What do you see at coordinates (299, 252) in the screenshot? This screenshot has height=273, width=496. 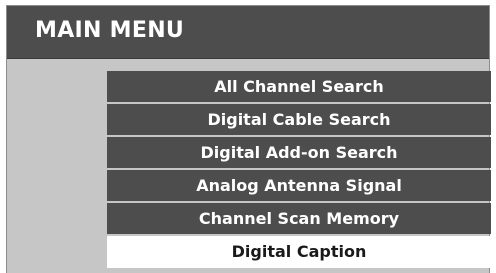 I see `menu-item-digital-caption: Digital Caption` at bounding box center [299, 252].